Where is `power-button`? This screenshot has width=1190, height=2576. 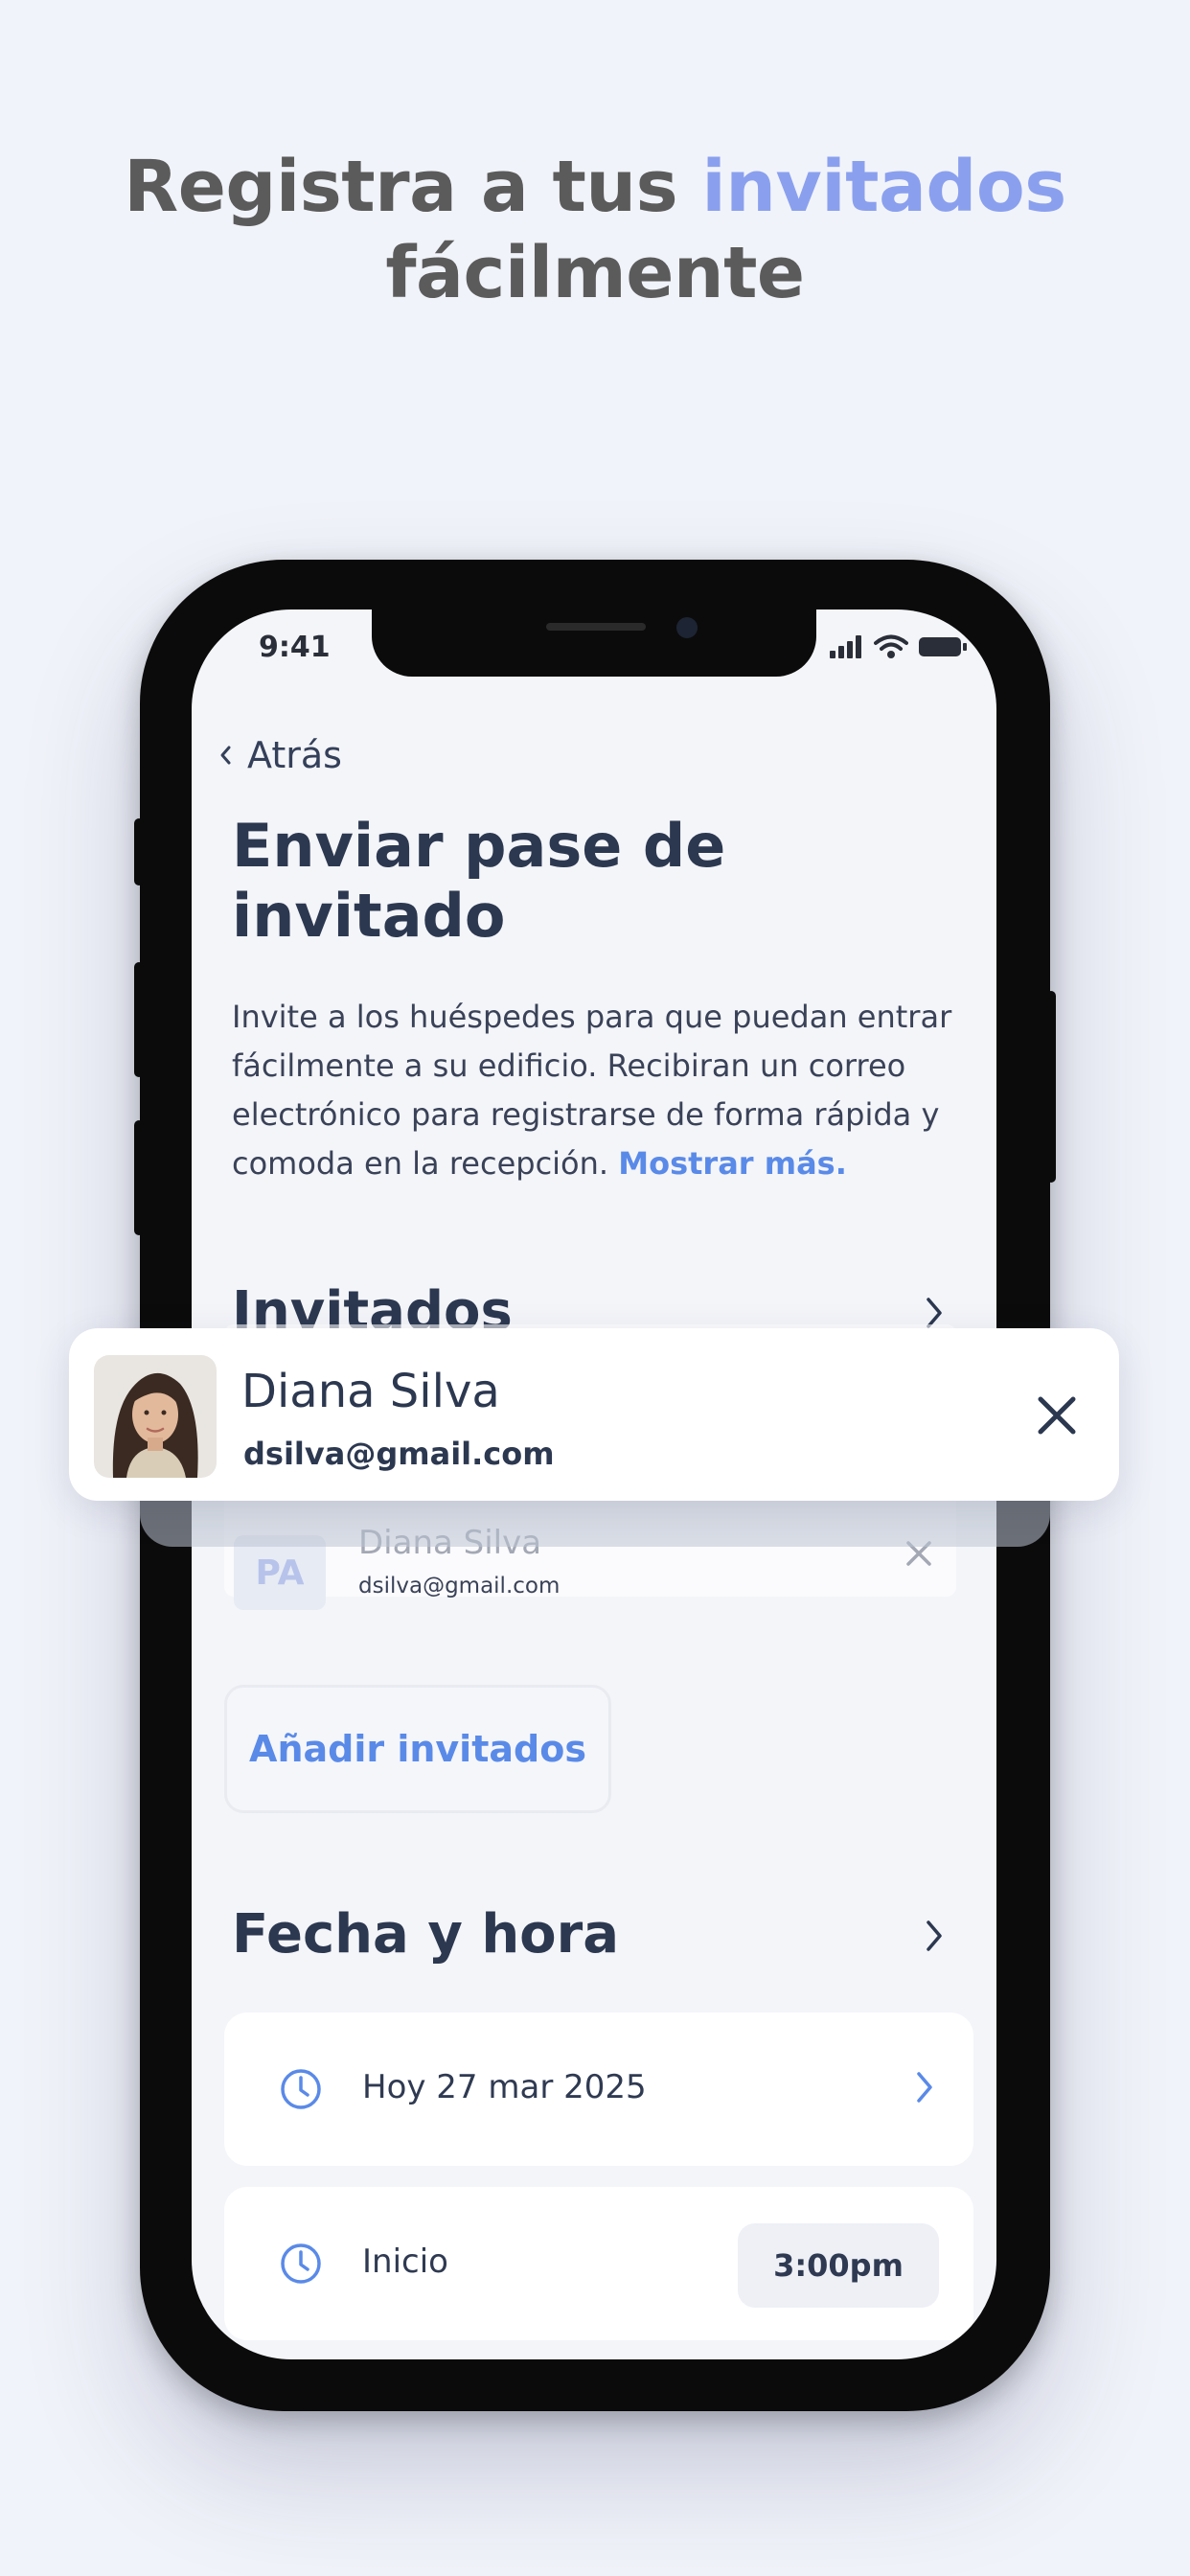
power-button is located at coordinates (1051, 1087).